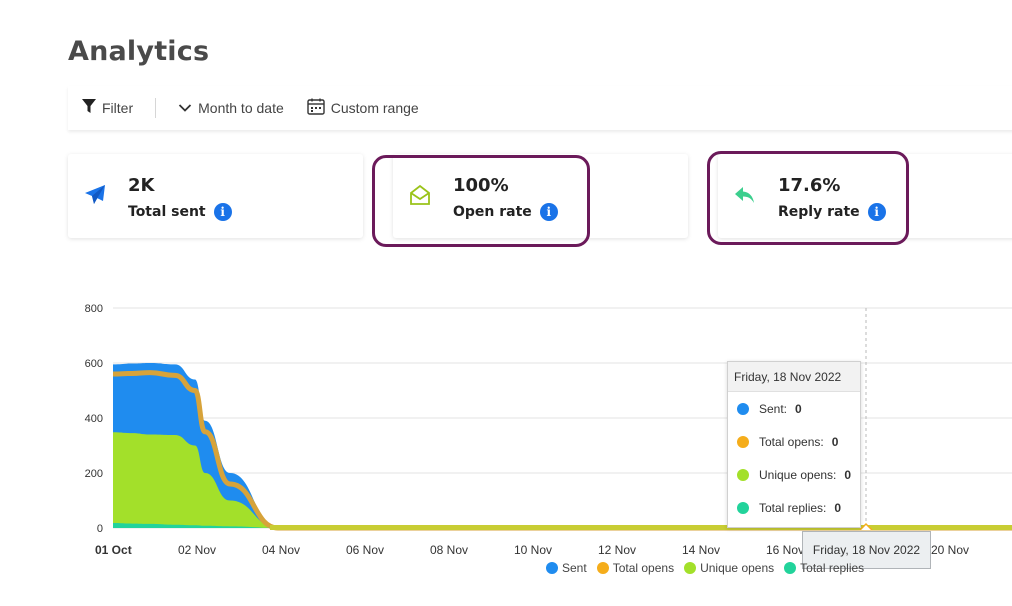 This screenshot has height=606, width=1012. Describe the element at coordinates (139, 51) in the screenshot. I see `page-title: Analytics` at that location.